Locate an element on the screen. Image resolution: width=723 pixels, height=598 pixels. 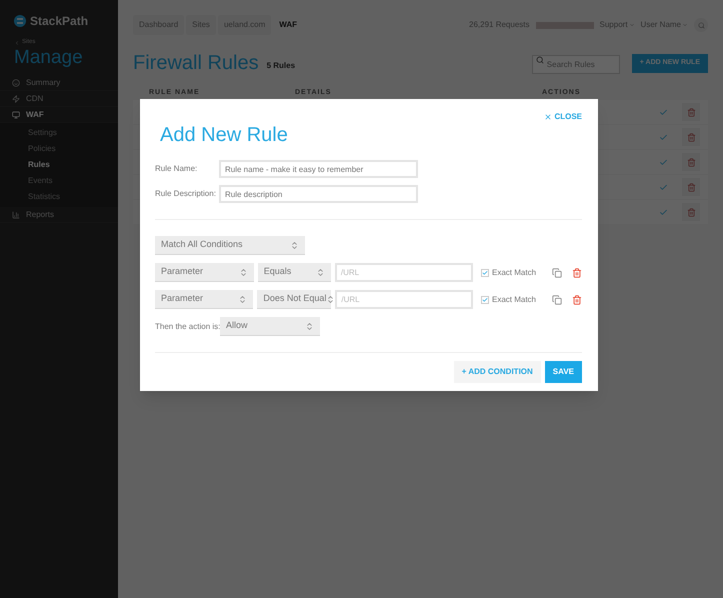
logo-icon is located at coordinates (20, 21).